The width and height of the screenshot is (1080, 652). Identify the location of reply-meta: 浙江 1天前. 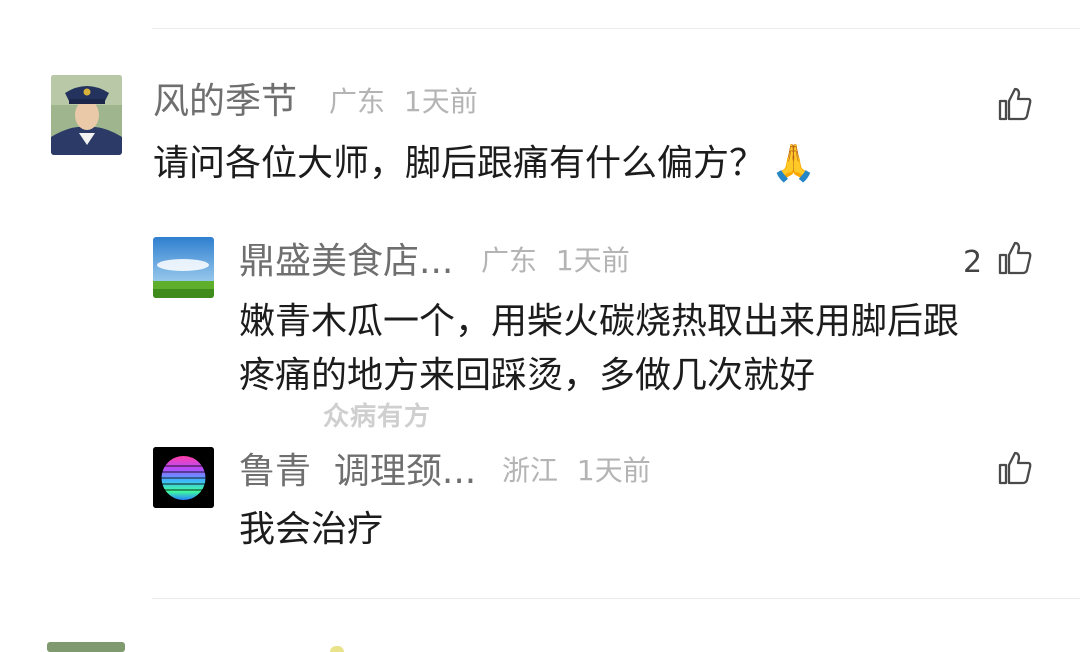
(576, 471).